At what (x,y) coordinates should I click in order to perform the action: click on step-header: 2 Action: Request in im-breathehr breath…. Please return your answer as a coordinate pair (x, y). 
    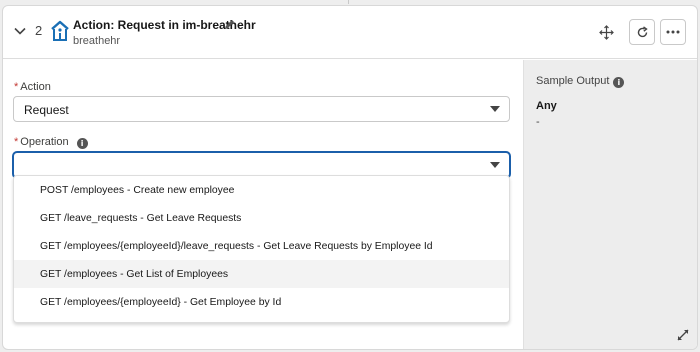
    Looking at the image, I should click on (350, 32).